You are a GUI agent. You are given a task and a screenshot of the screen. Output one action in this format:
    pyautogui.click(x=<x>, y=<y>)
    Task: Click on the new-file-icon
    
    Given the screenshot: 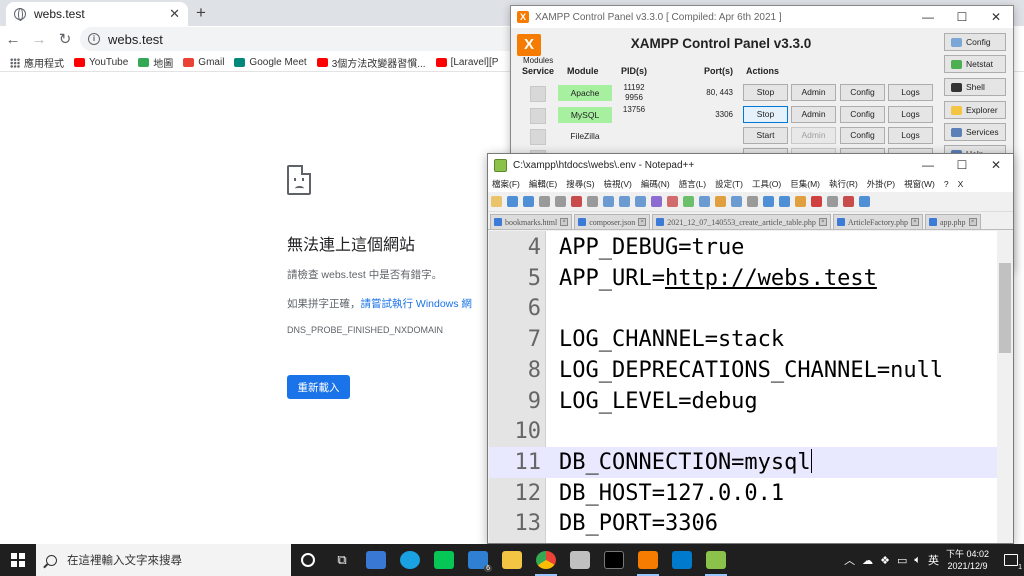 What is the action you would take?
    pyautogui.click(x=496, y=201)
    